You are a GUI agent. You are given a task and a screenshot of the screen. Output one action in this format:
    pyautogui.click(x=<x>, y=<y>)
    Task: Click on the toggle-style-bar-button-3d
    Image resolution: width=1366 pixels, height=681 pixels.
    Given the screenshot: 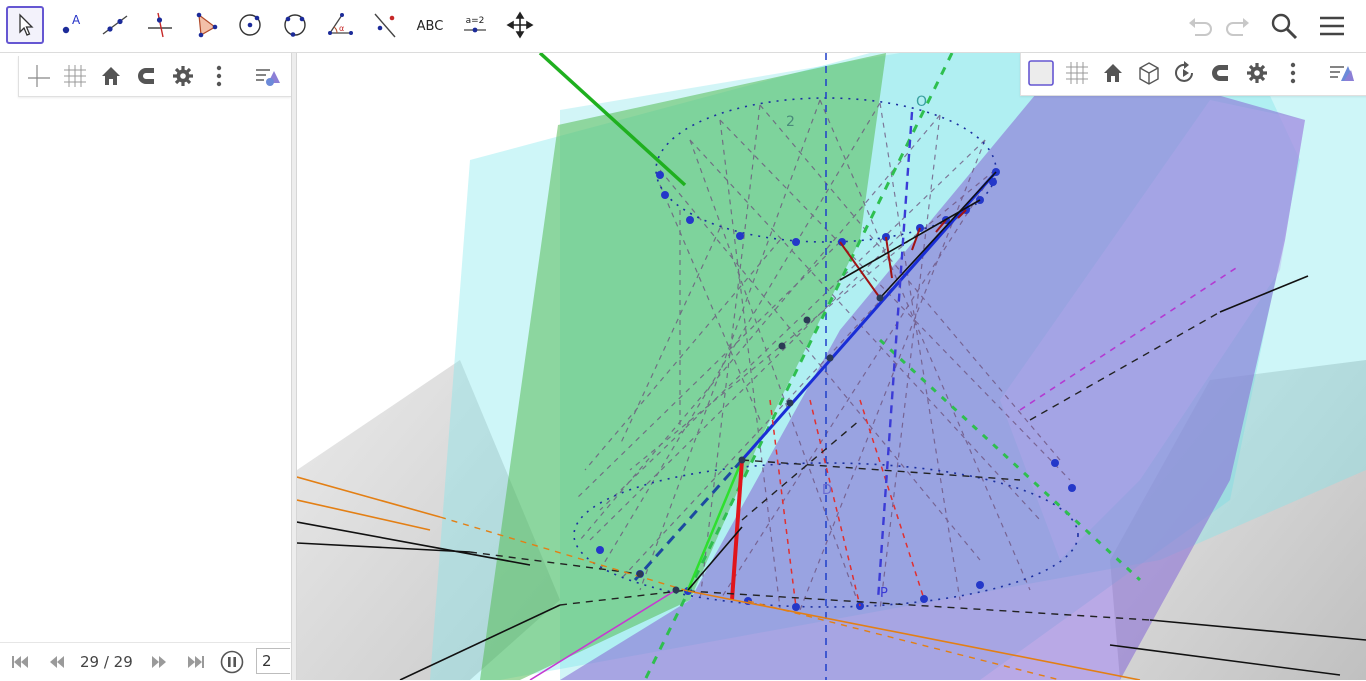 What is the action you would take?
    pyautogui.click(x=1341, y=73)
    